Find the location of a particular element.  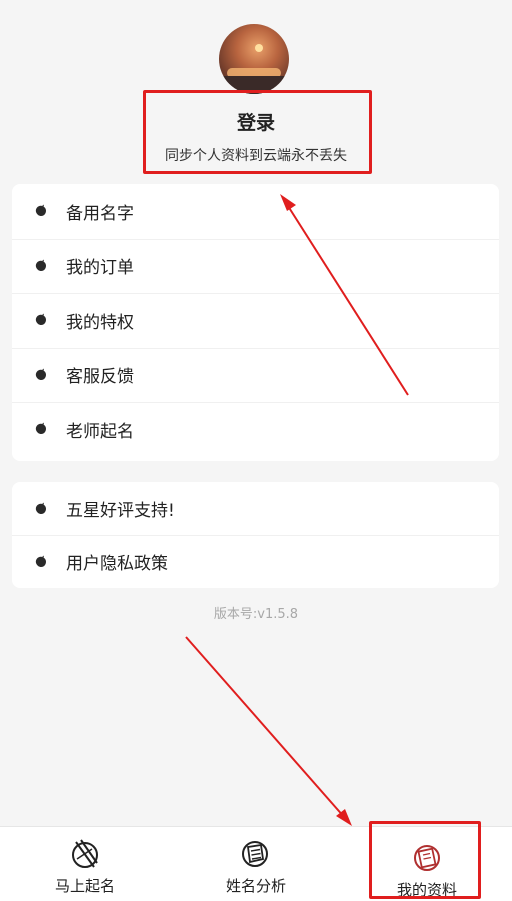

menu-item-teacher-naming: 老师起名 is located at coordinates (255, 429).